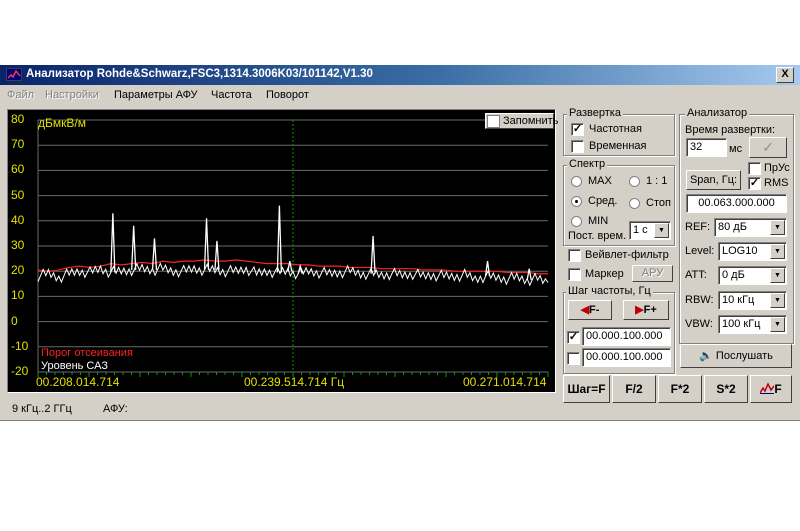  What do you see at coordinates (18, 219) in the screenshot?
I see `y-tick-label: 40` at bounding box center [18, 219].